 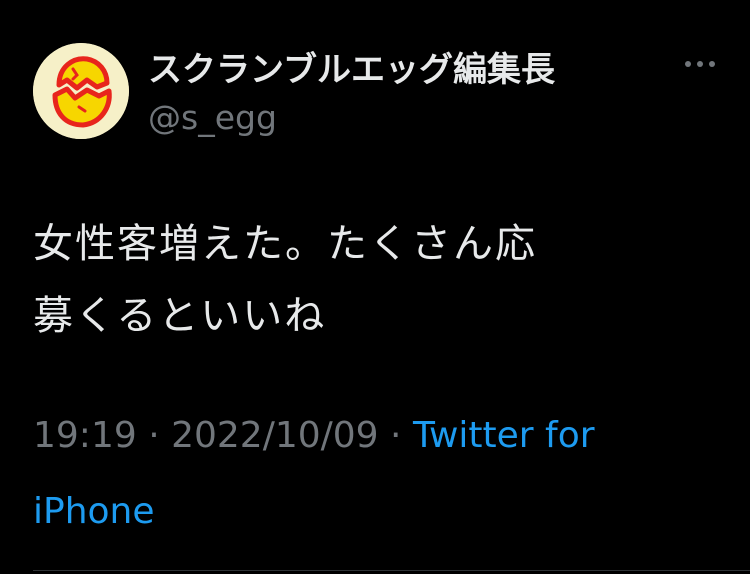 What do you see at coordinates (391, 570) in the screenshot?
I see `divider` at bounding box center [391, 570].